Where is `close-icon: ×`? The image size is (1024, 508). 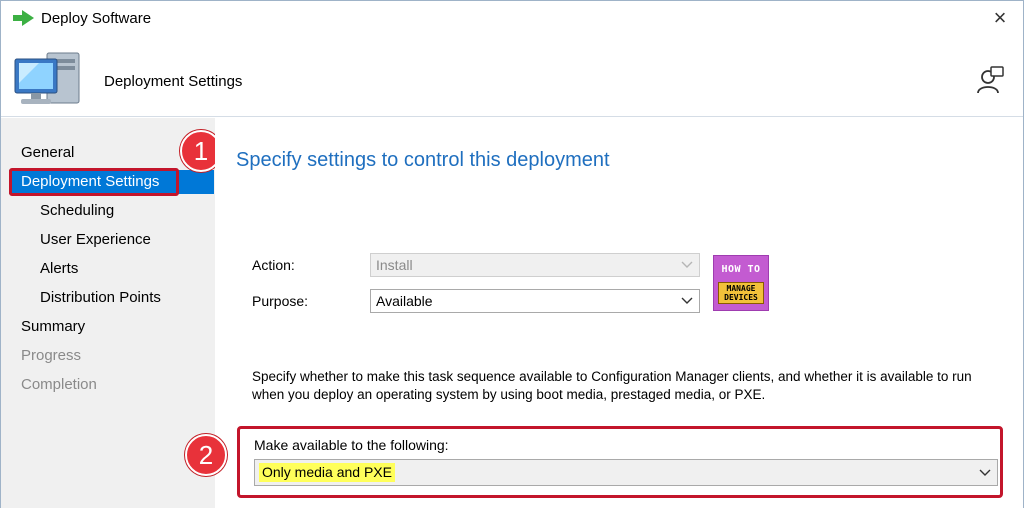 close-icon: × is located at coordinates (1000, 17).